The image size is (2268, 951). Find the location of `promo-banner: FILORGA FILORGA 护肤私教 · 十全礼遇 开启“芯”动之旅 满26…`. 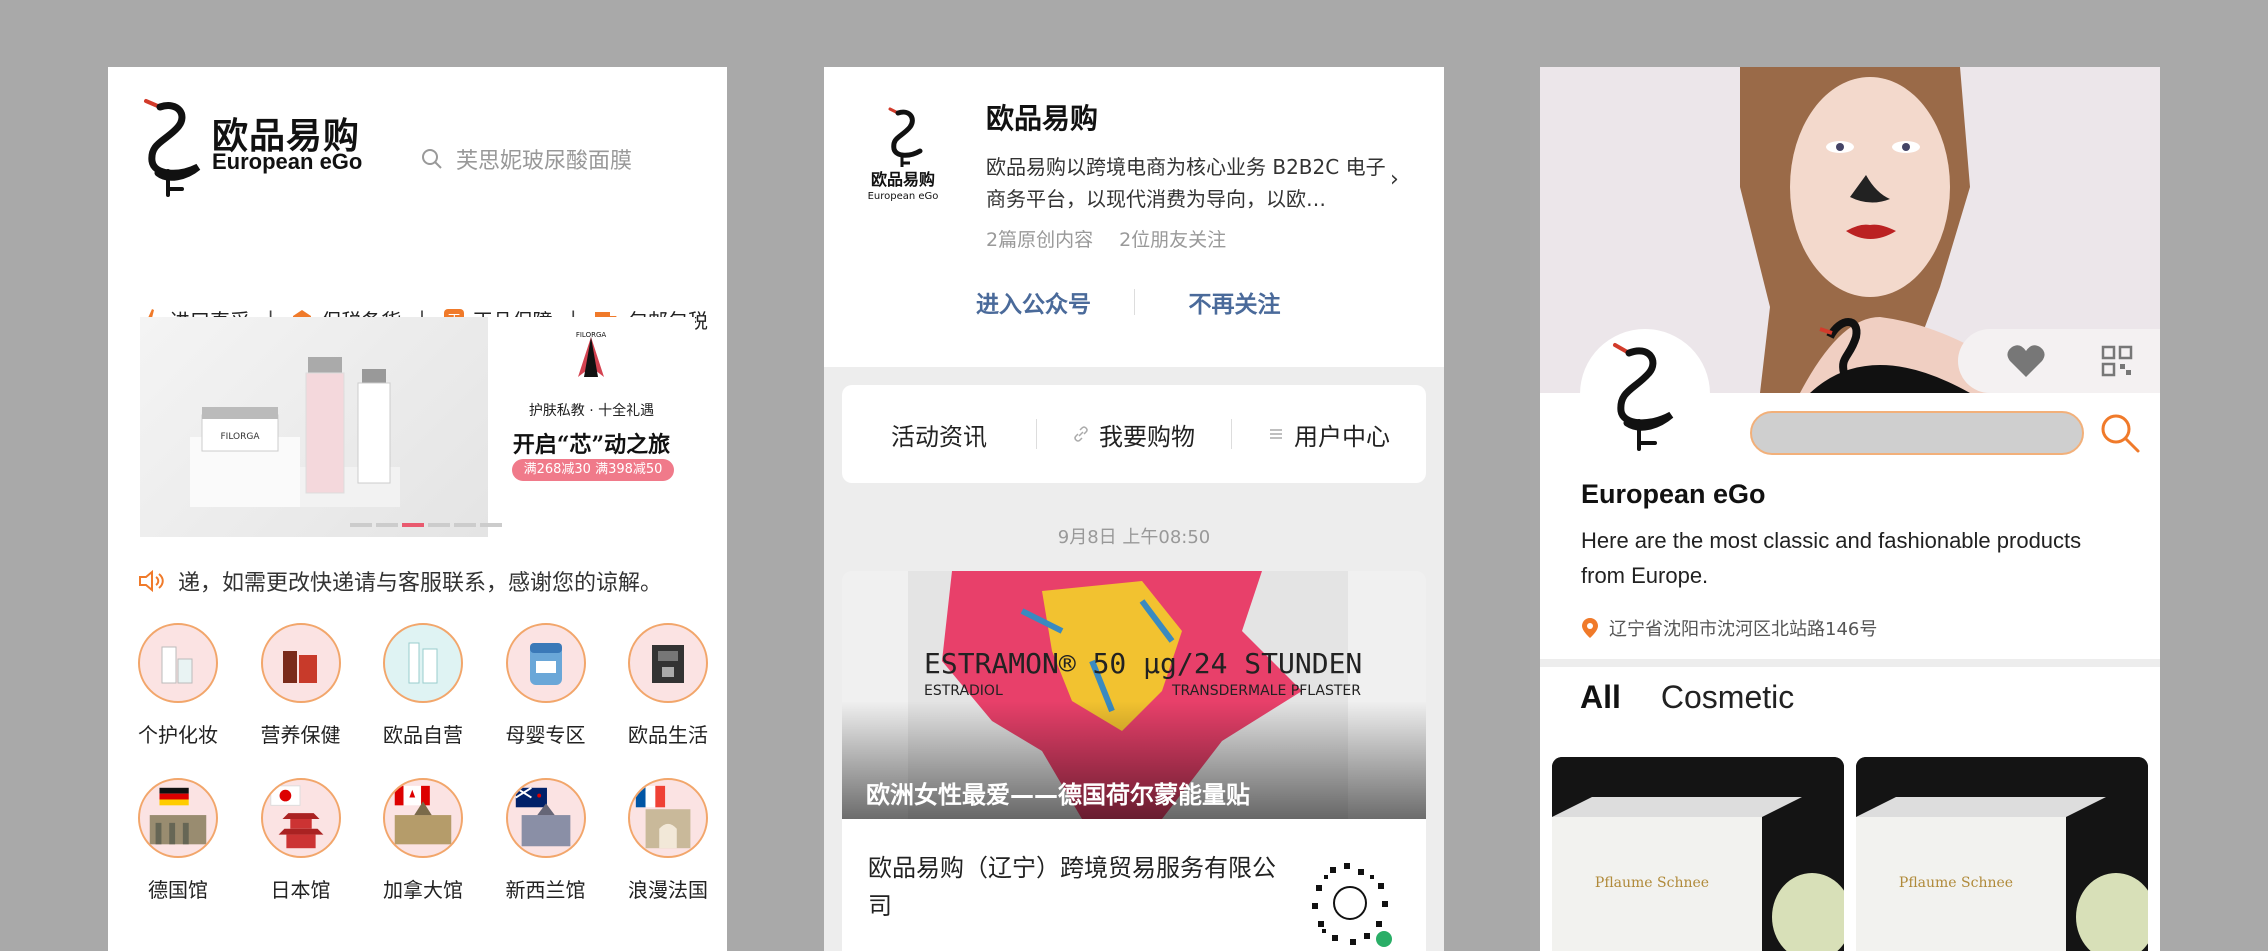

promo-banner: FILORGA FILORGA 护肤私教 · 十全礼遇 开启“芯”动之旅 满26… is located at coordinates (417, 427).